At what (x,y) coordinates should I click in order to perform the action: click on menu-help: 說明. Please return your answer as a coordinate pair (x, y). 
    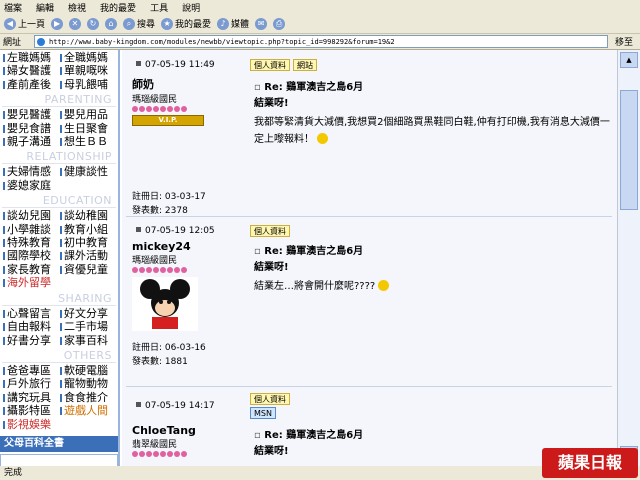
    Looking at the image, I should click on (191, 7).